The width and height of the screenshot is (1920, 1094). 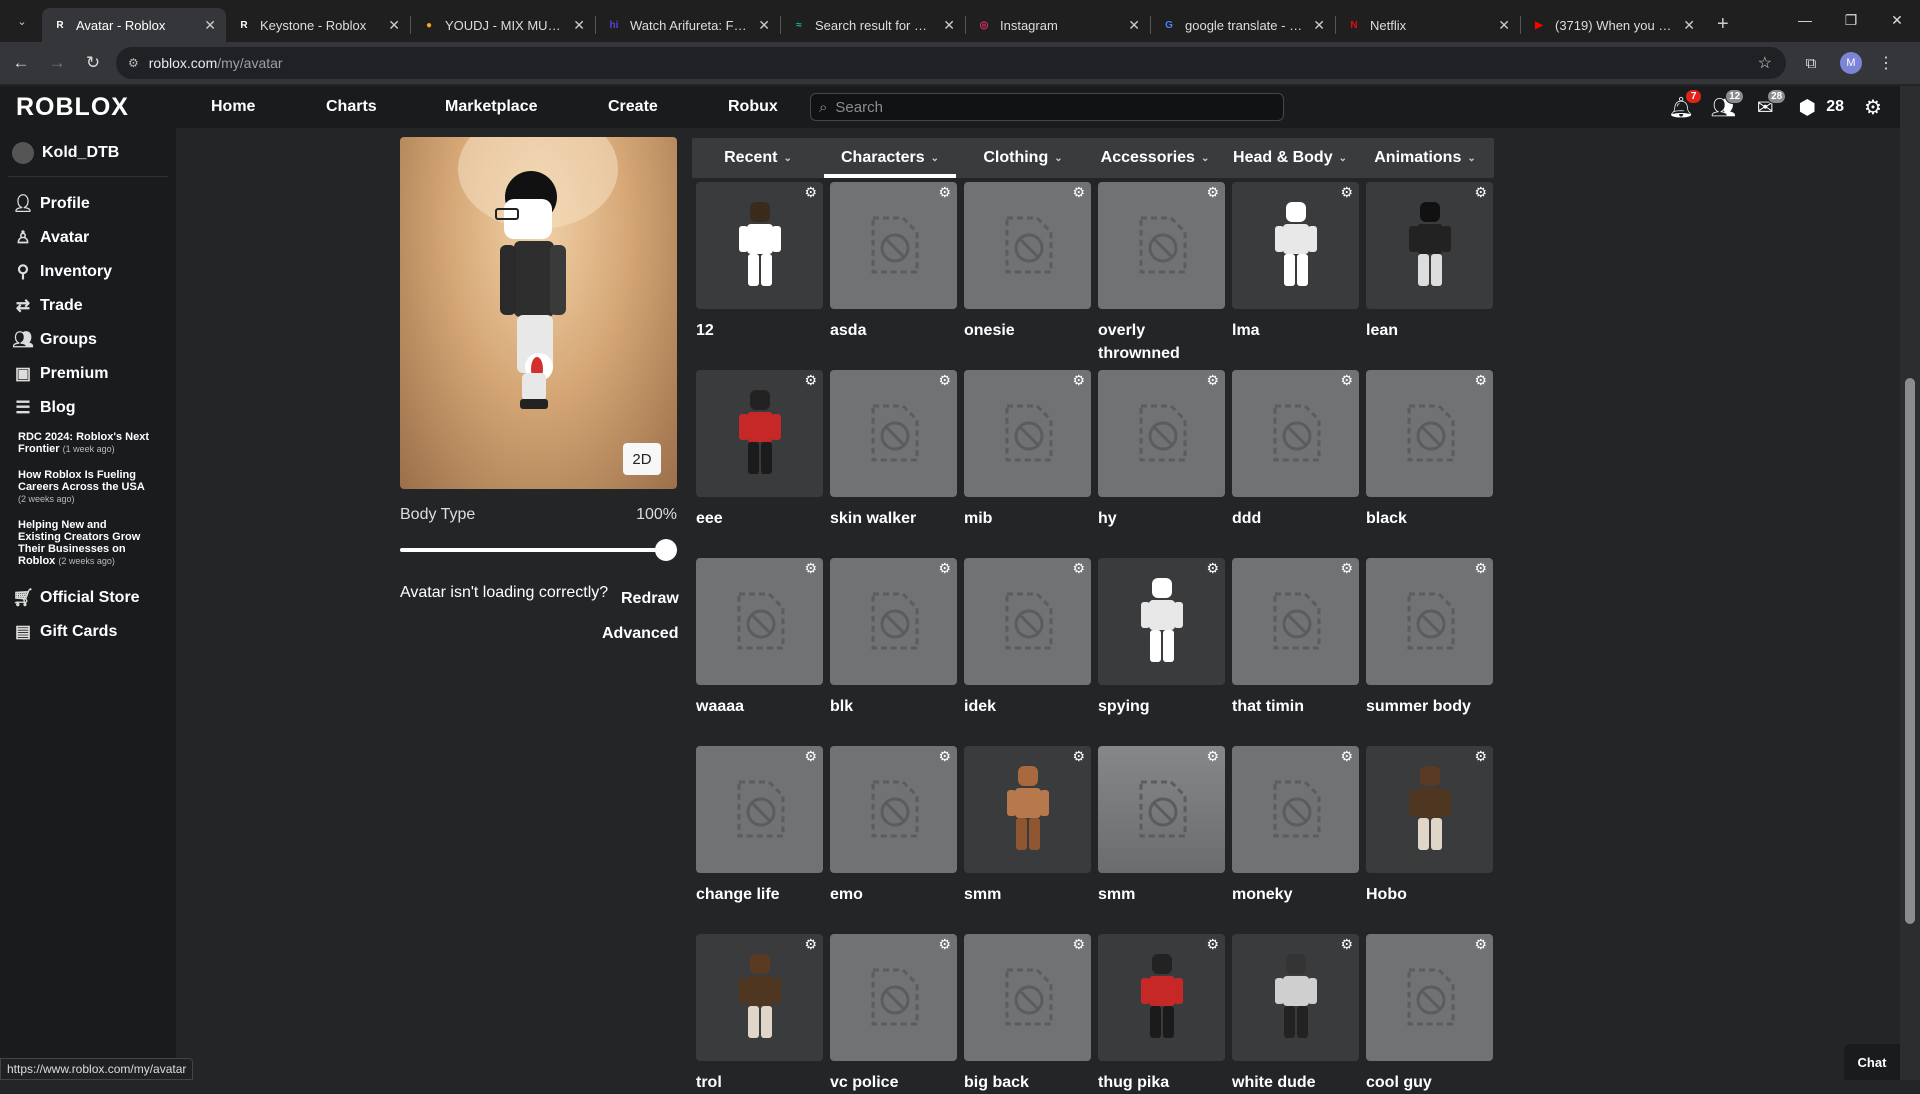 I want to click on sidebar-item-inventory: ⚲ Inventory, so click(x=88, y=272).